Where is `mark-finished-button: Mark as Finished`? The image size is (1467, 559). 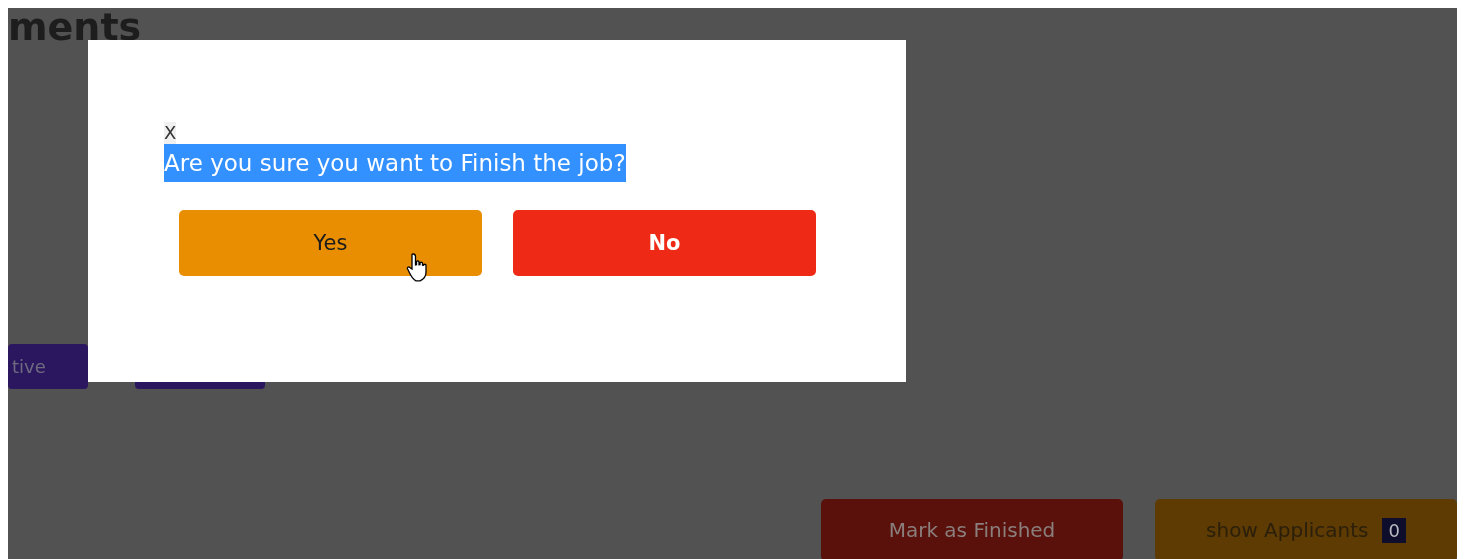
mark-finished-button: Mark as Finished is located at coordinates (972, 529).